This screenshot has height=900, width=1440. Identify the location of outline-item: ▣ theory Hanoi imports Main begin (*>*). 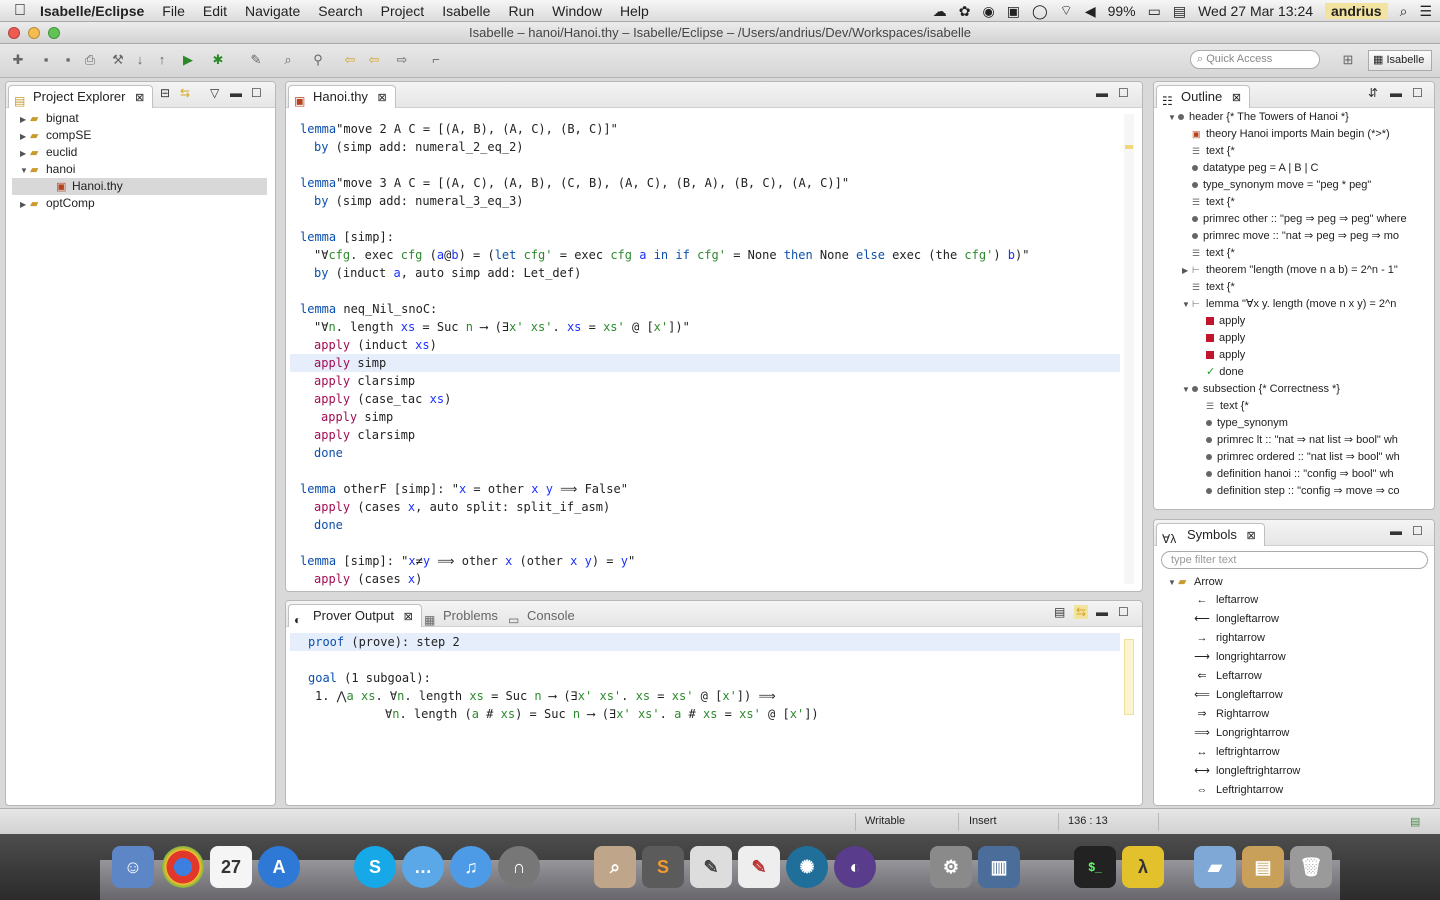
(1272, 134).